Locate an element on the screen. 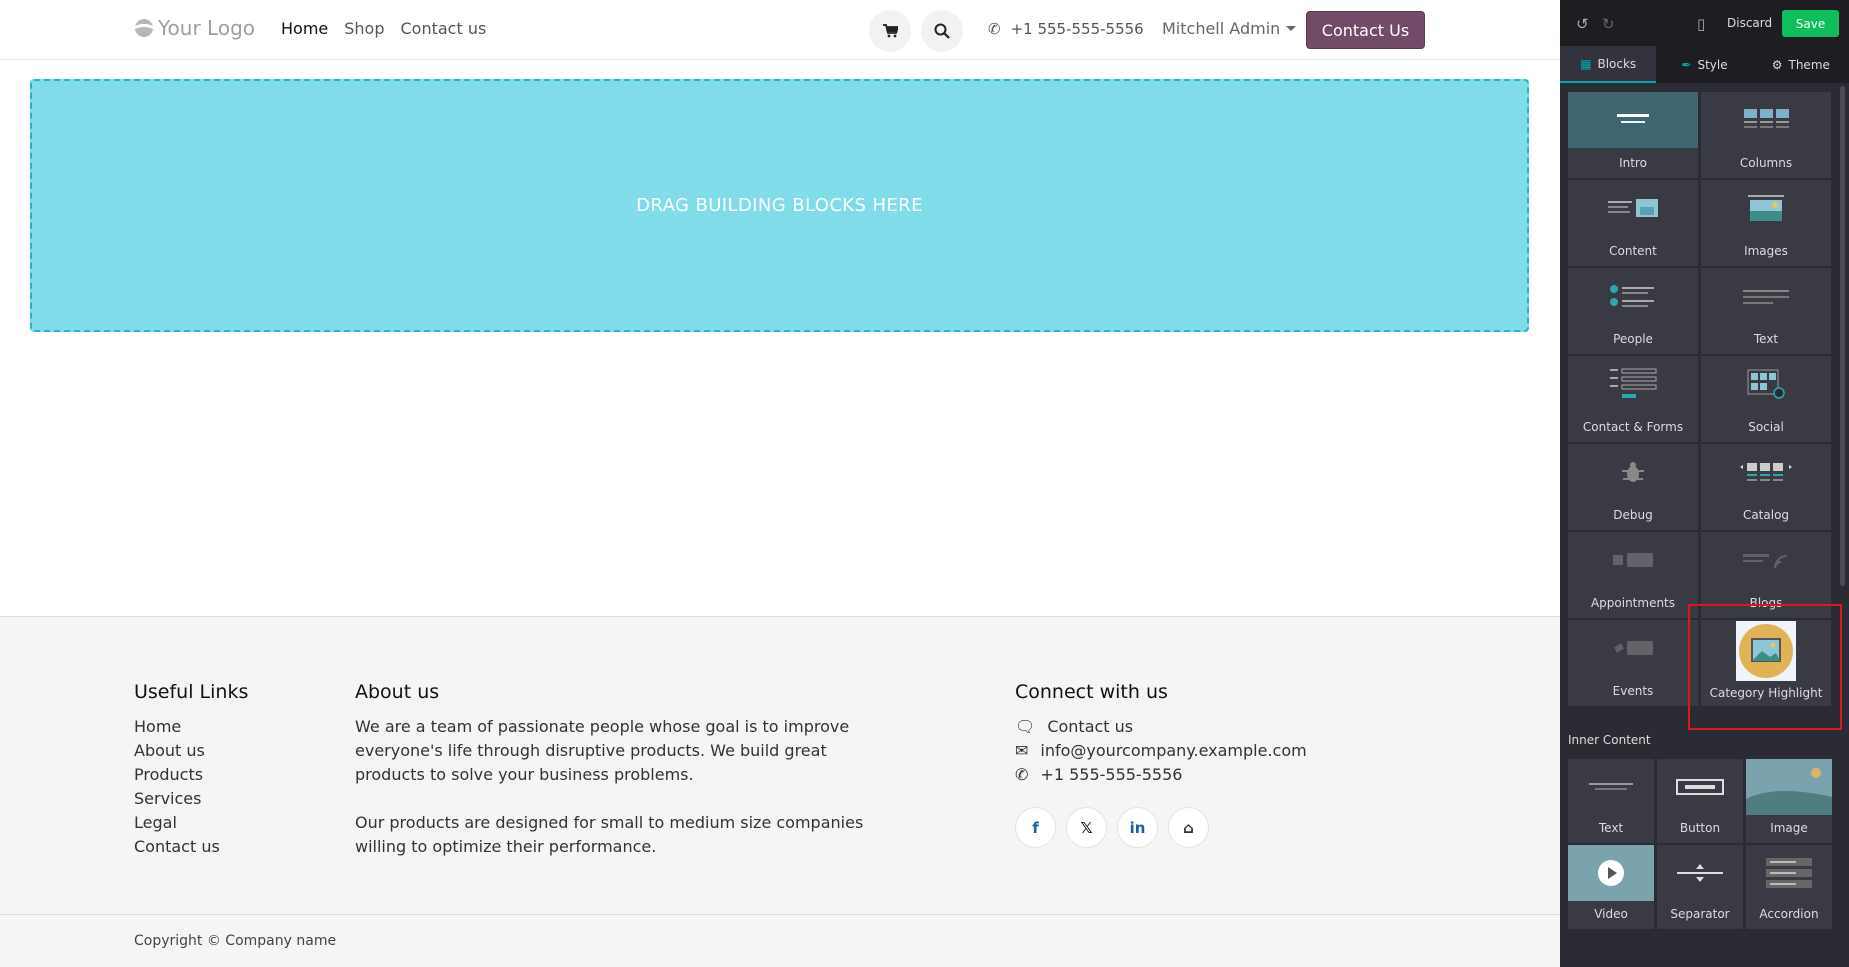  connect-phone-row: ✆ +1 555-555-5556 is located at coordinates (1161, 775).